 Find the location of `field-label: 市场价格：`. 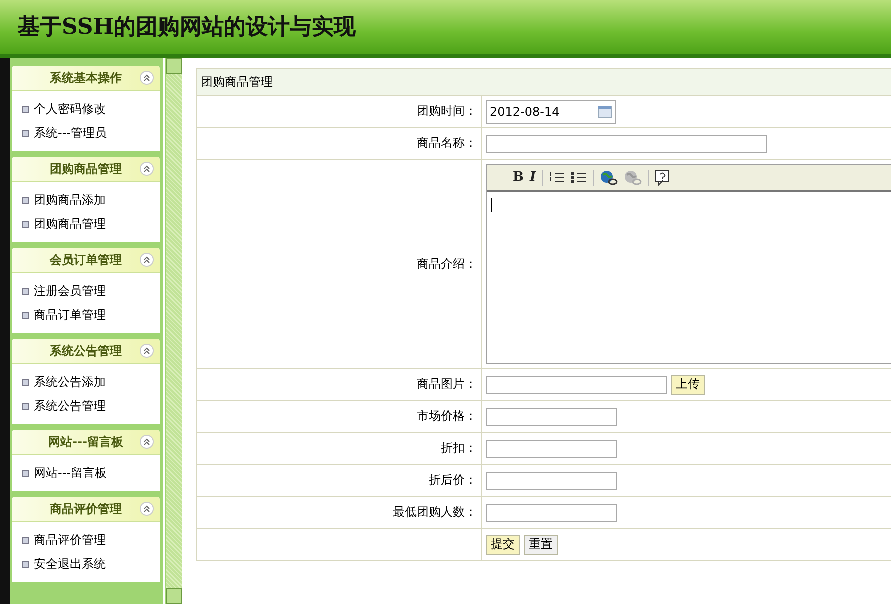

field-label: 市场价格： is located at coordinates (447, 416).